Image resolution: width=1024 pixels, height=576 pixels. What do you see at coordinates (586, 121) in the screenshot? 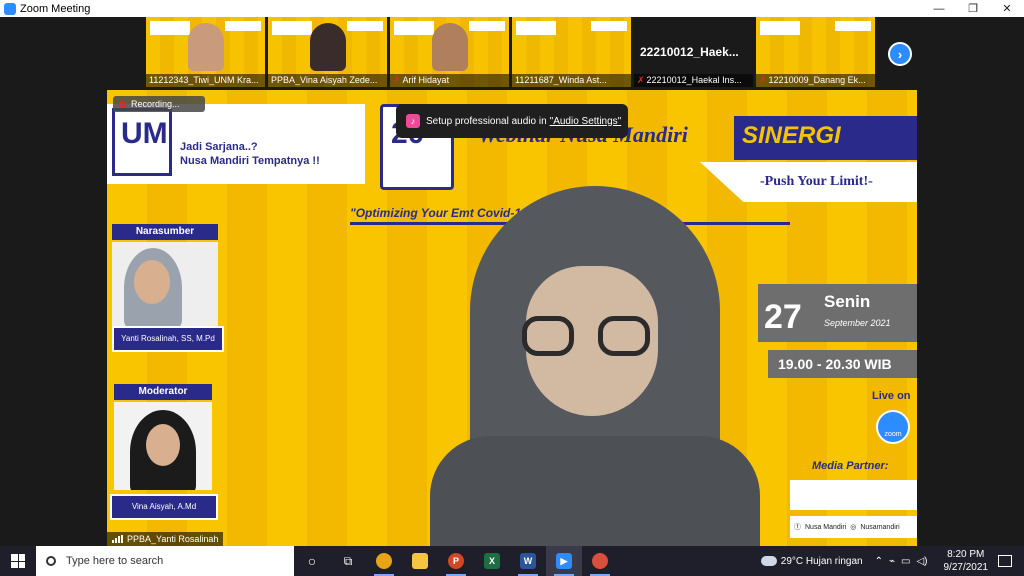
I see `audio-settings-link: "Audio Settings"` at bounding box center [586, 121].